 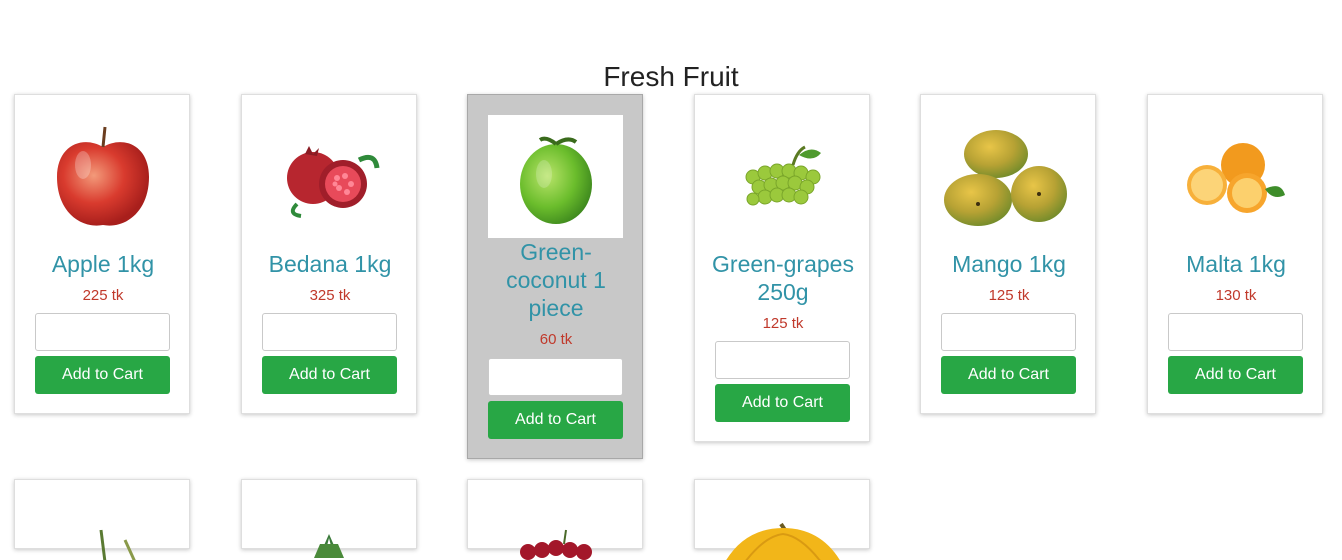 I want to click on product-name: Green-coconut 1 piece, so click(x=556, y=280).